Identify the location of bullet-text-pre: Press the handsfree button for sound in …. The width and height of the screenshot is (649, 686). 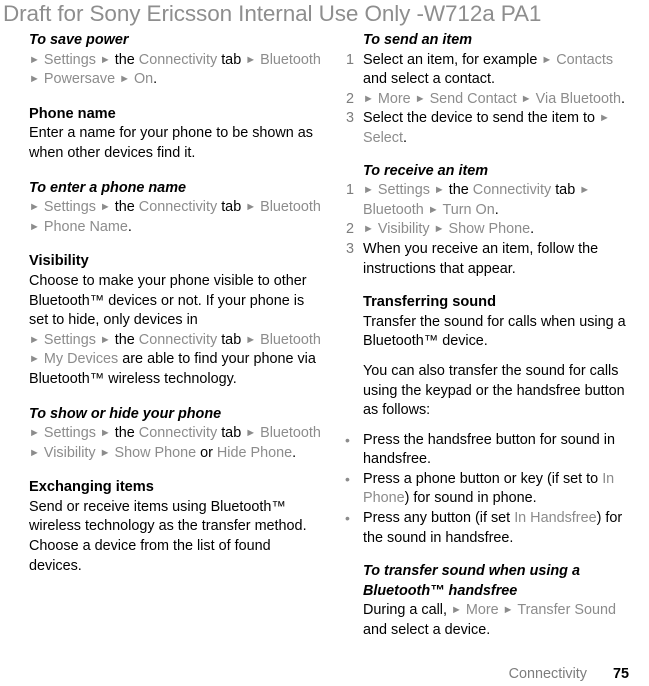
(489, 449).